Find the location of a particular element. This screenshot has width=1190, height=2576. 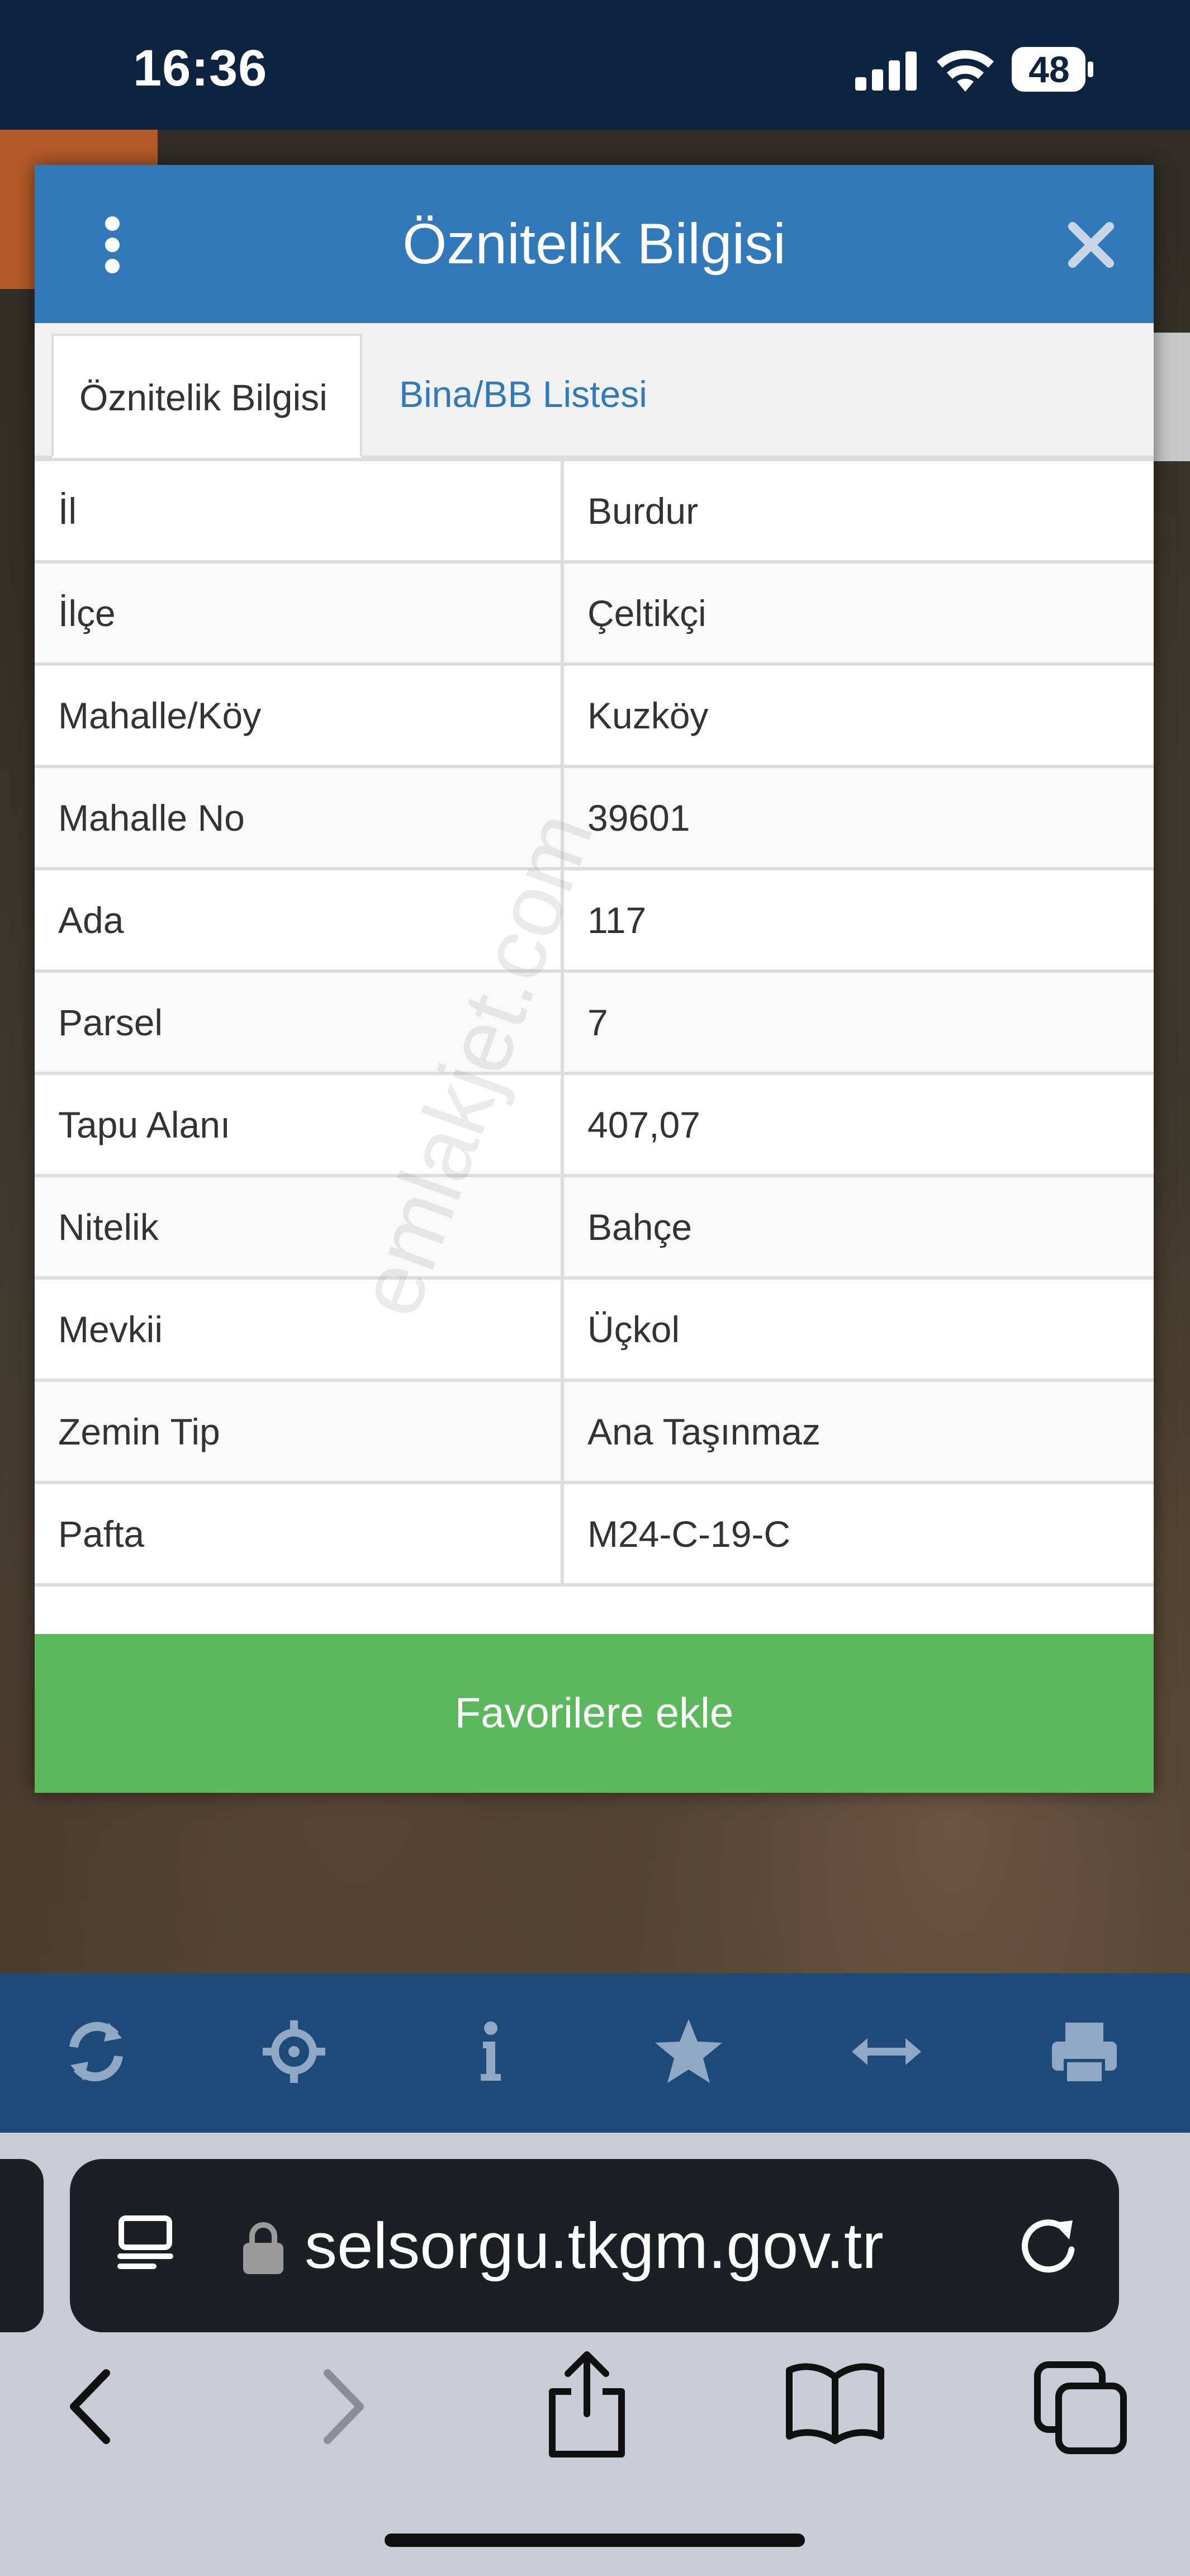

tabs-icon is located at coordinates (1080, 2407).